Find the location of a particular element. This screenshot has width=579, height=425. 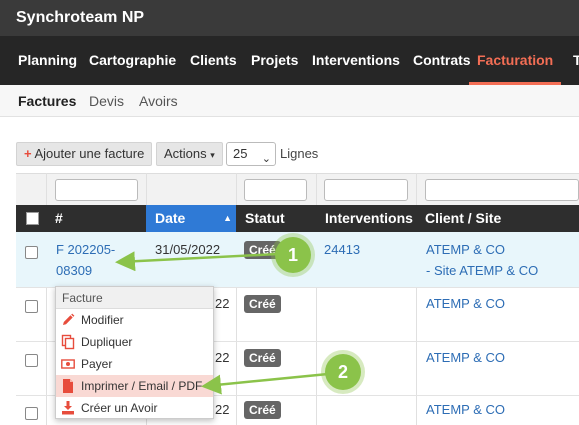

actions-button: Actions ▾ is located at coordinates (189, 154).